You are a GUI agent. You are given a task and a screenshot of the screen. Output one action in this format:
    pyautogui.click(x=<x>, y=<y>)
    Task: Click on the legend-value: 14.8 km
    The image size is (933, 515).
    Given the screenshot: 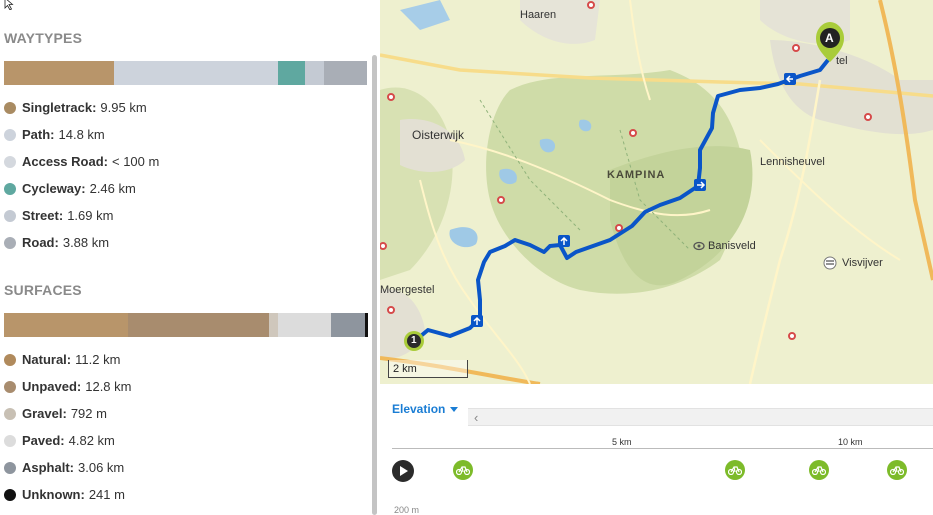 What is the action you would take?
    pyautogui.click(x=81, y=134)
    